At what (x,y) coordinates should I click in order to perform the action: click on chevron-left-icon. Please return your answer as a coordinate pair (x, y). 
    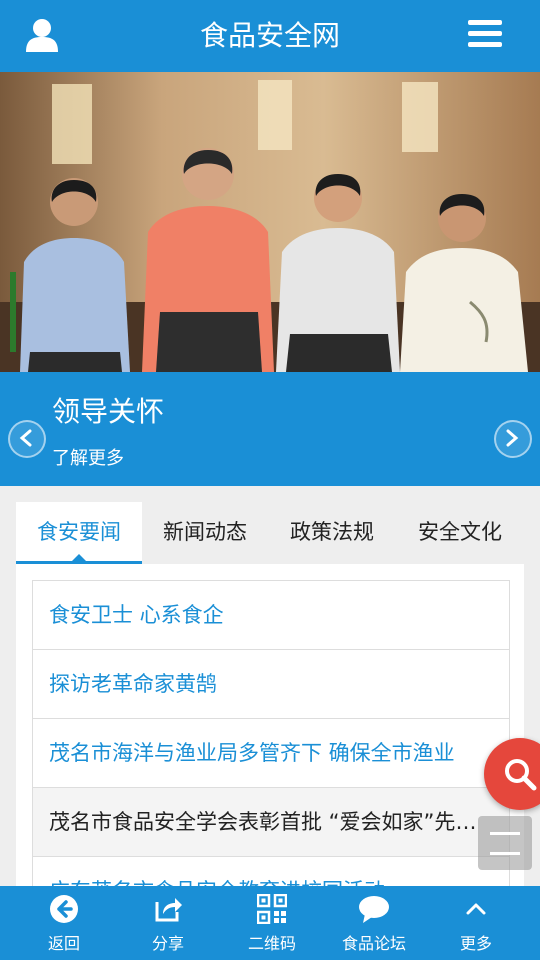
    Looking at the image, I should click on (25, 438).